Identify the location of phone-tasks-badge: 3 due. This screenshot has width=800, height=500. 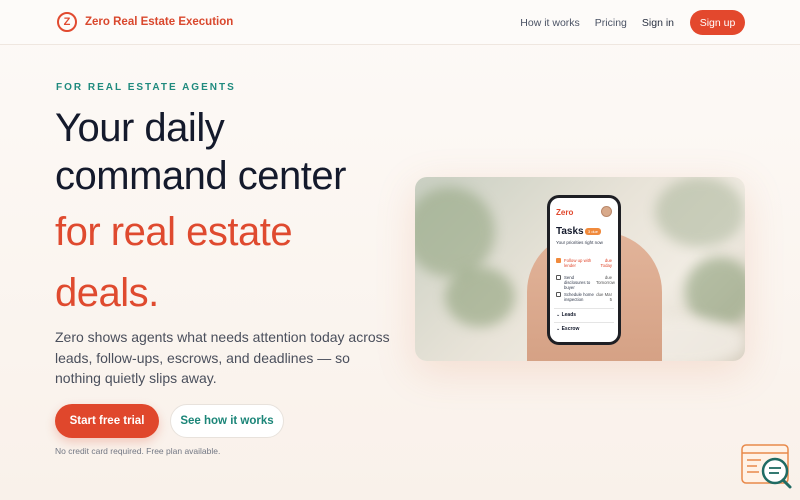
(593, 231).